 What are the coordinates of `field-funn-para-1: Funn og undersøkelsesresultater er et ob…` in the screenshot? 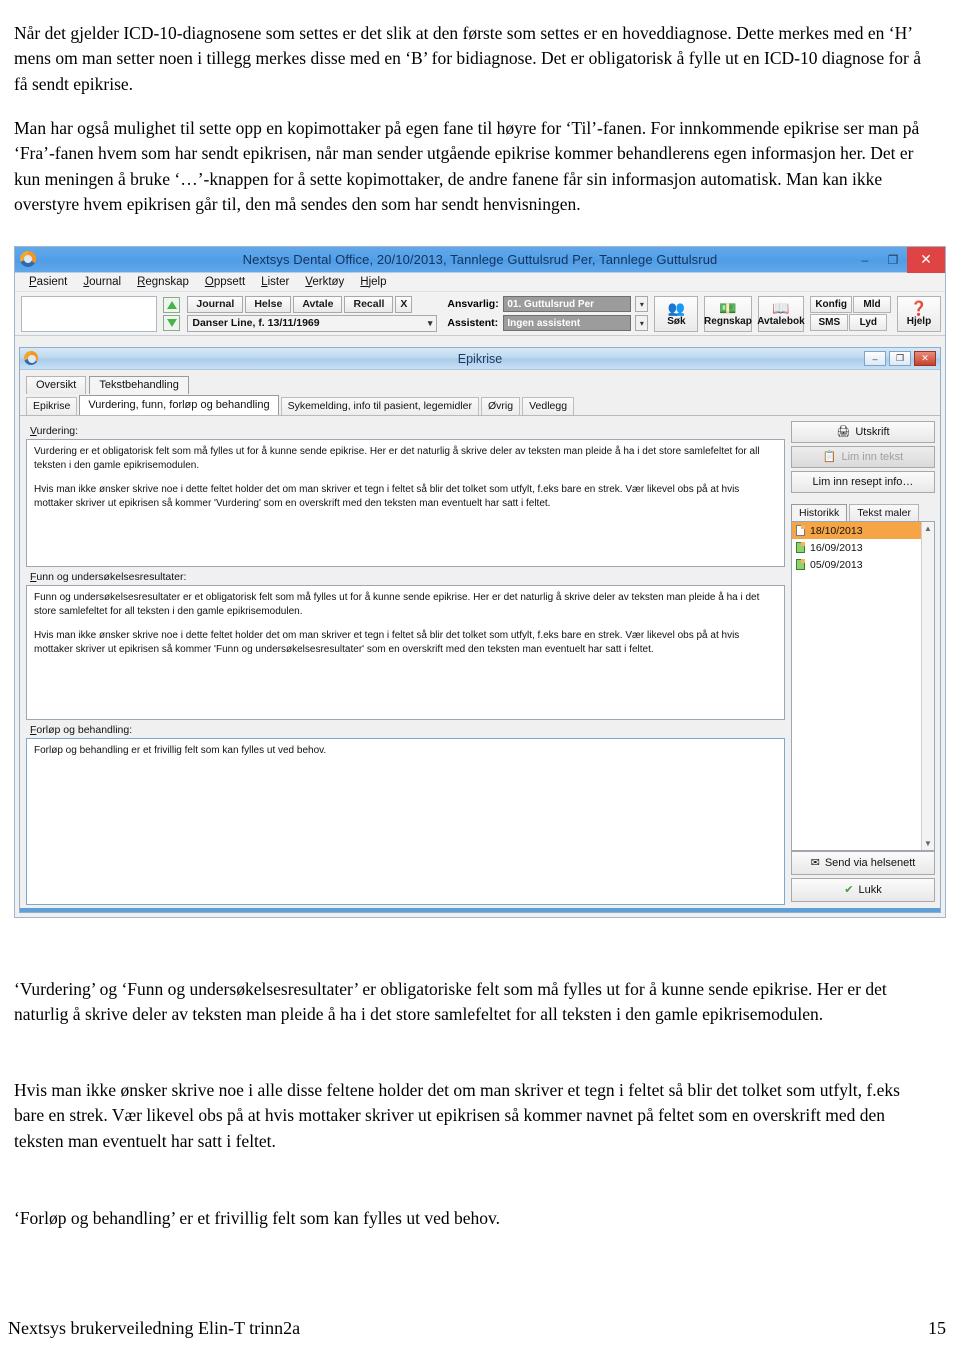 It's located at (397, 604).